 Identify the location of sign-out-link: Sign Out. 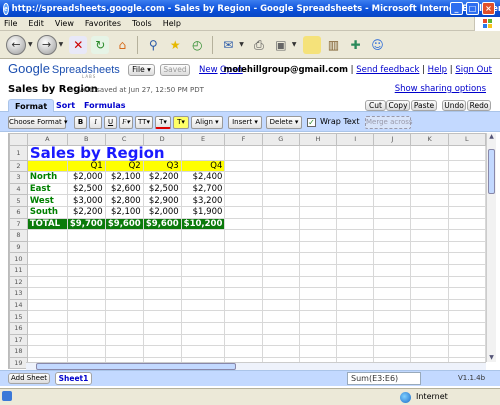
(473, 70).